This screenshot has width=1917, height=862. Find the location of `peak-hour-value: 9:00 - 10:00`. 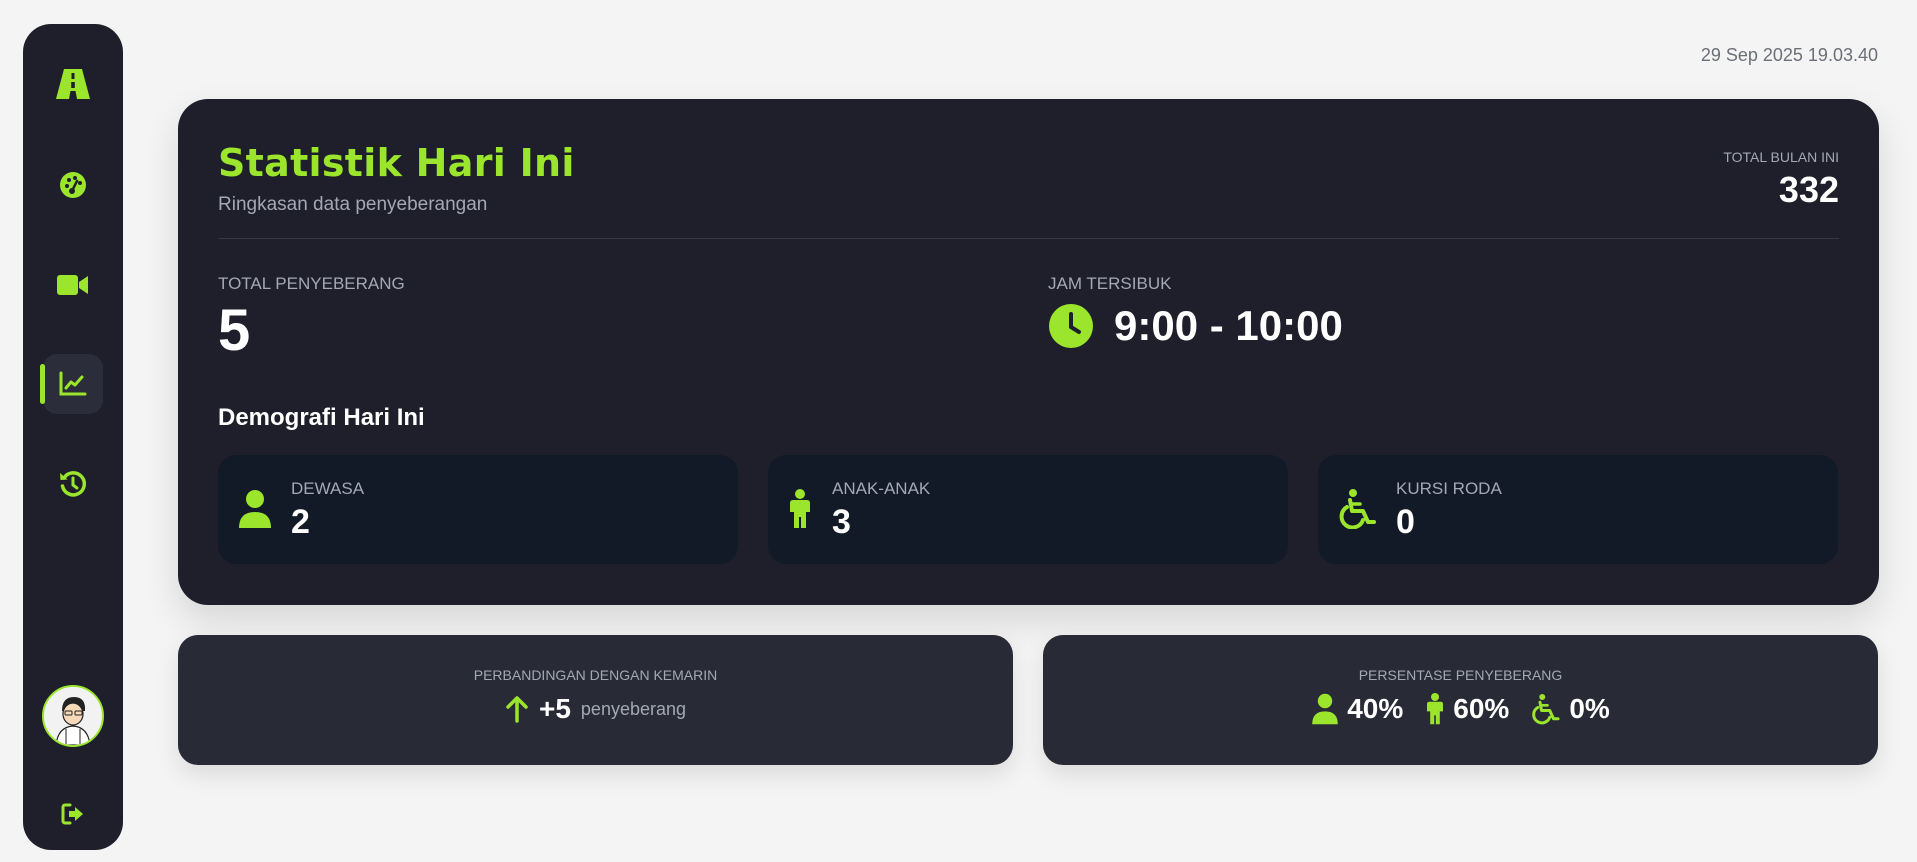

peak-hour-value: 9:00 - 10:00 is located at coordinates (1228, 325).